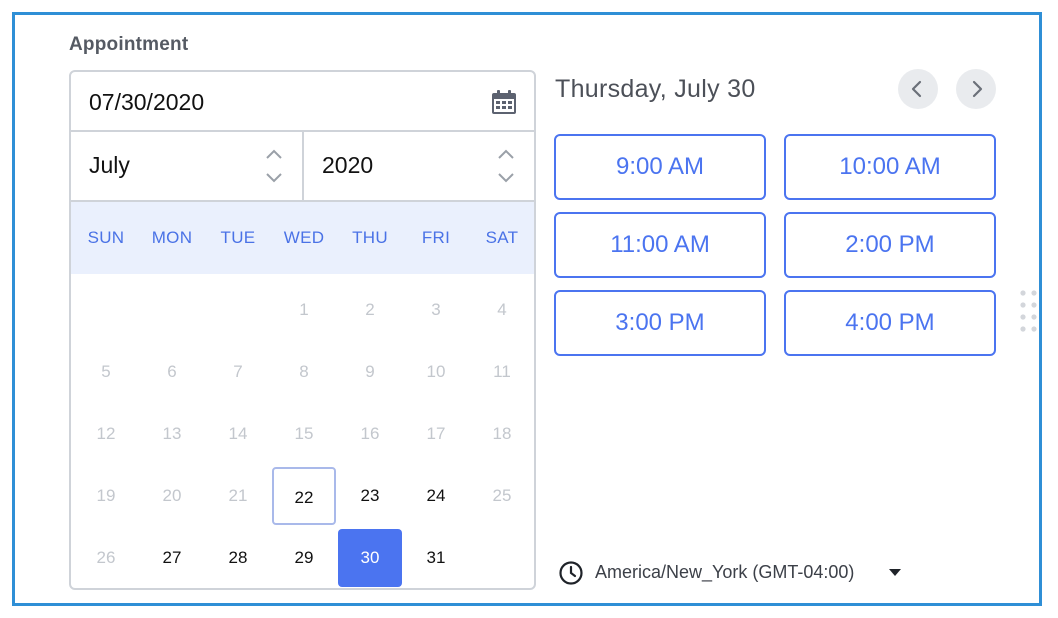  Describe the element at coordinates (370, 237) in the screenshot. I see `weekday-label: THU` at that location.